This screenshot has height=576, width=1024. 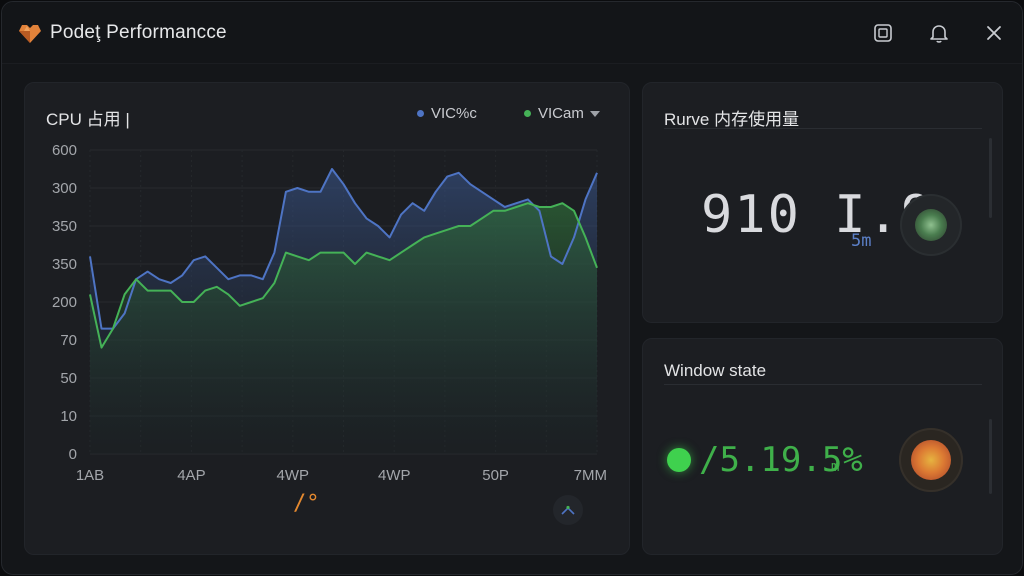 I want to click on memory-usage-card: Rurve 内存使用量 910 I.9. 5m, so click(x=822, y=202).